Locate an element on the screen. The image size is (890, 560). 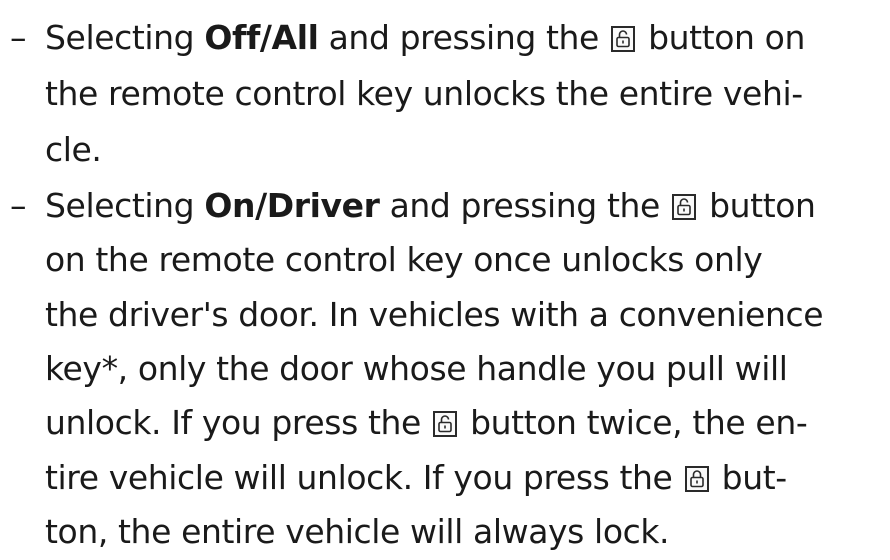
lock-key-icon is located at coordinates (696, 479).